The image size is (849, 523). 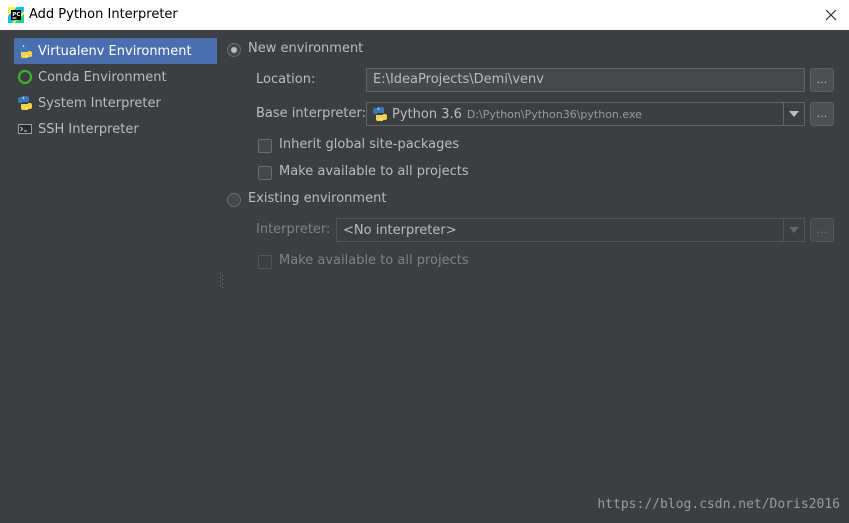 What do you see at coordinates (570, 230) in the screenshot?
I see `interpreter-combo: <No interpreter>` at bounding box center [570, 230].